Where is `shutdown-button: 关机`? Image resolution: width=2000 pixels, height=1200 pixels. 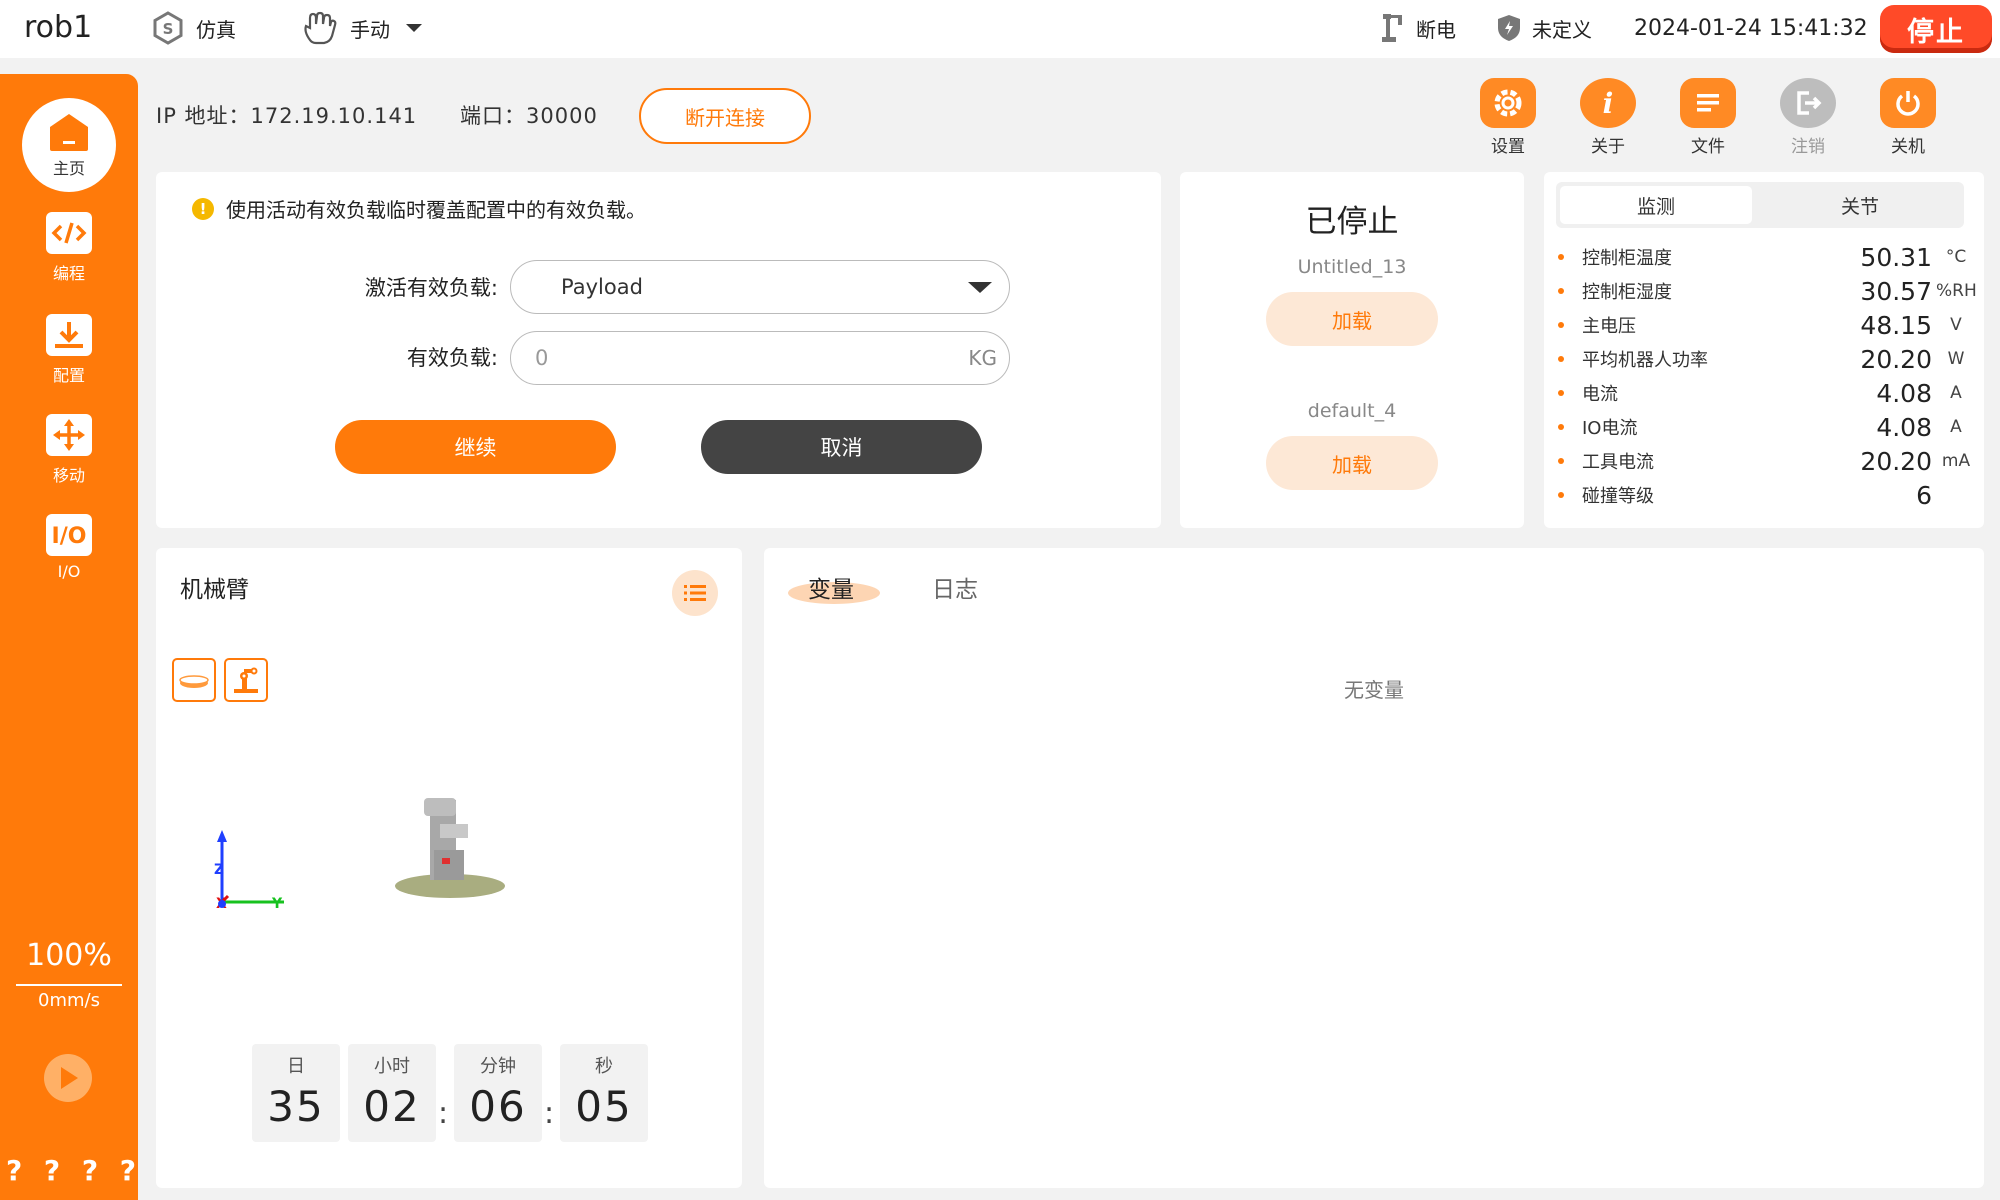 shutdown-button: 关机 is located at coordinates (1908, 117).